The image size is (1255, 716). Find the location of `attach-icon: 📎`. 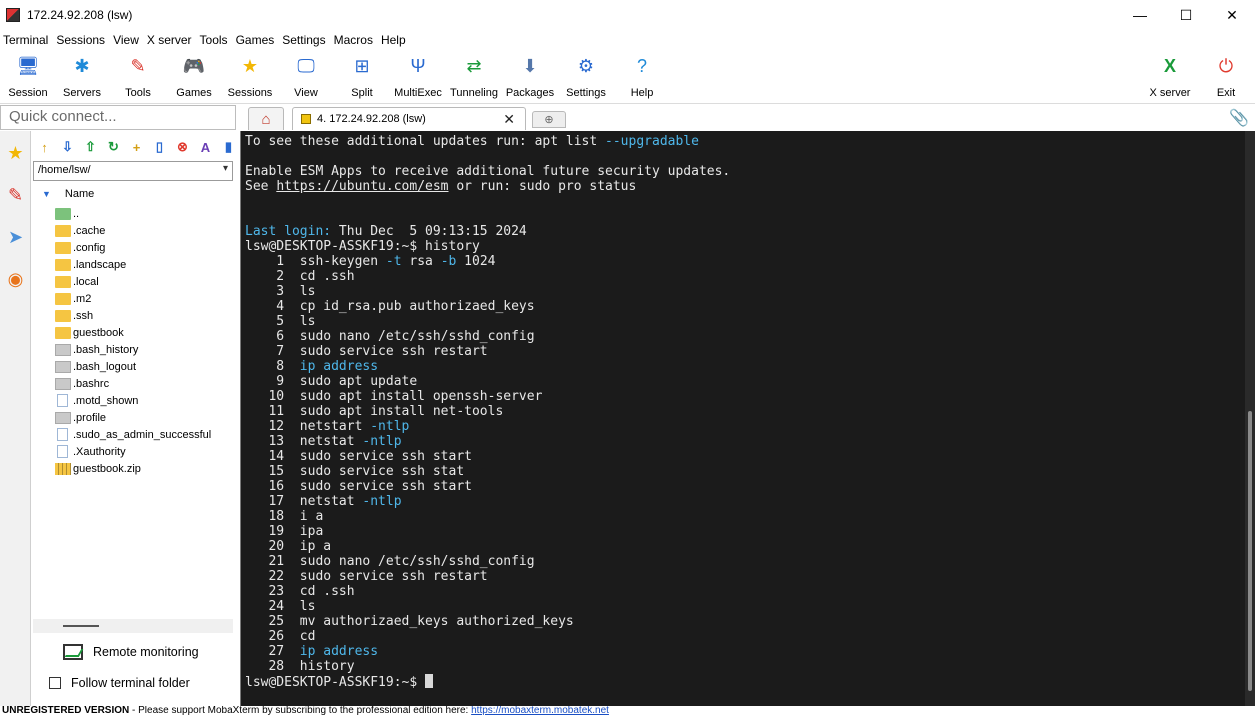

attach-icon: 📎 is located at coordinates (1239, 118).